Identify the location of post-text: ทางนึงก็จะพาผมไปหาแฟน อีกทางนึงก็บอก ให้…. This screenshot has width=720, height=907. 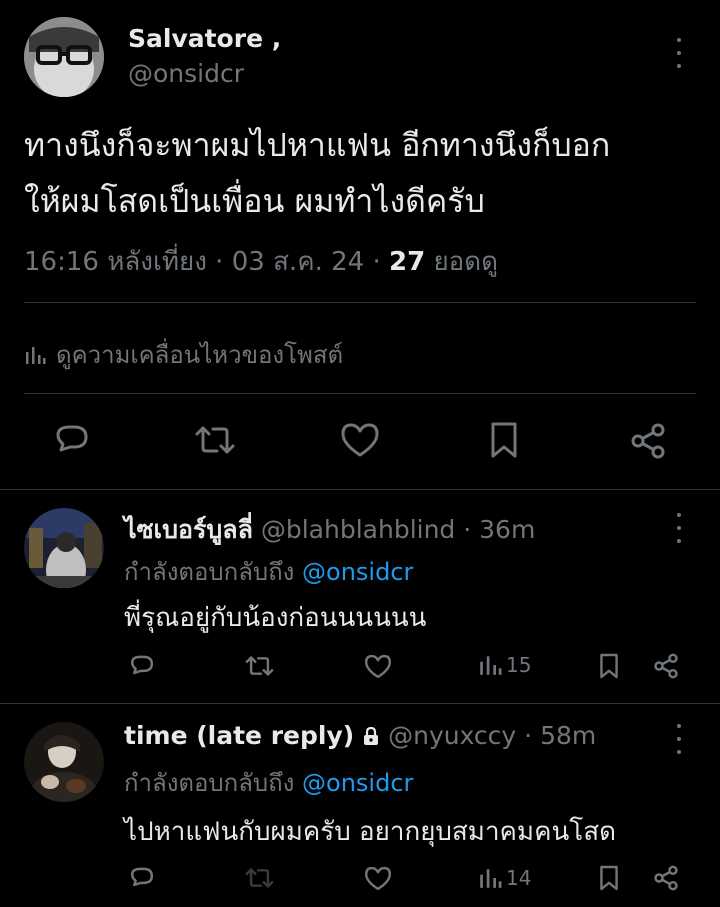
(364, 173).